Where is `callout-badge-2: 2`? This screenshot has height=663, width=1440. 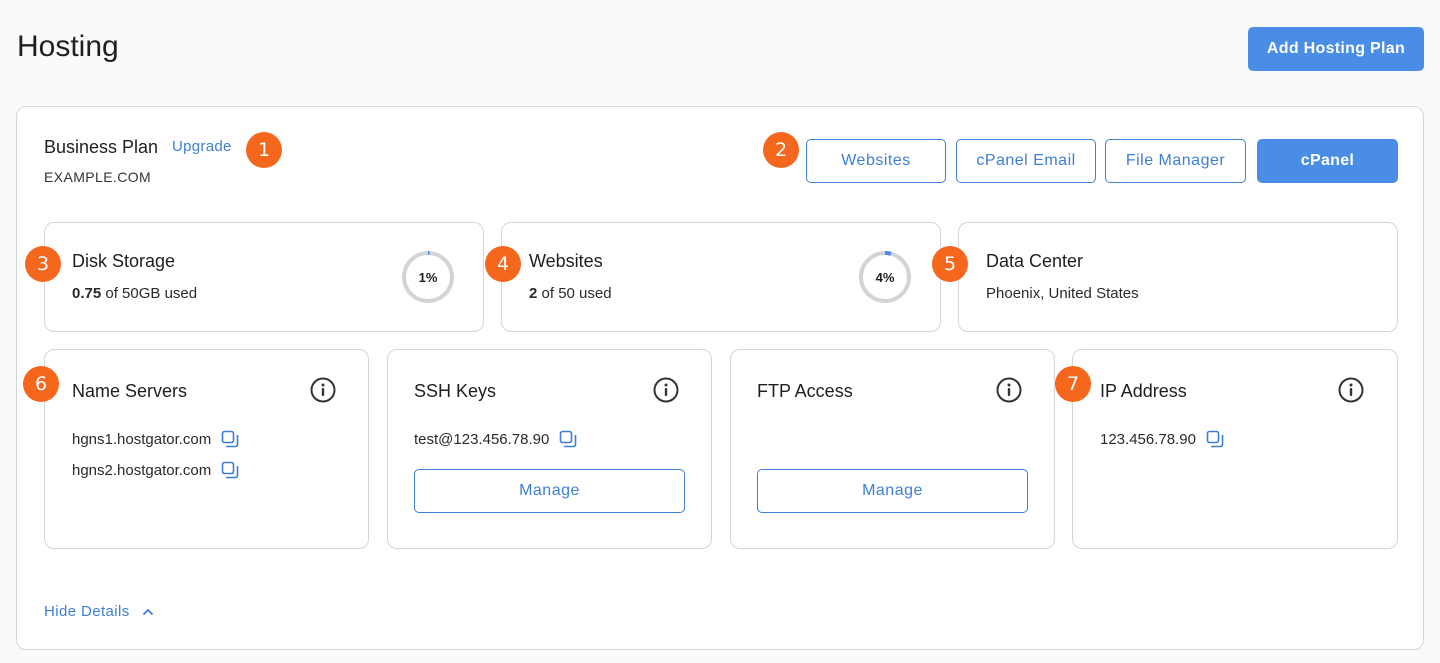
callout-badge-2: 2 is located at coordinates (781, 150).